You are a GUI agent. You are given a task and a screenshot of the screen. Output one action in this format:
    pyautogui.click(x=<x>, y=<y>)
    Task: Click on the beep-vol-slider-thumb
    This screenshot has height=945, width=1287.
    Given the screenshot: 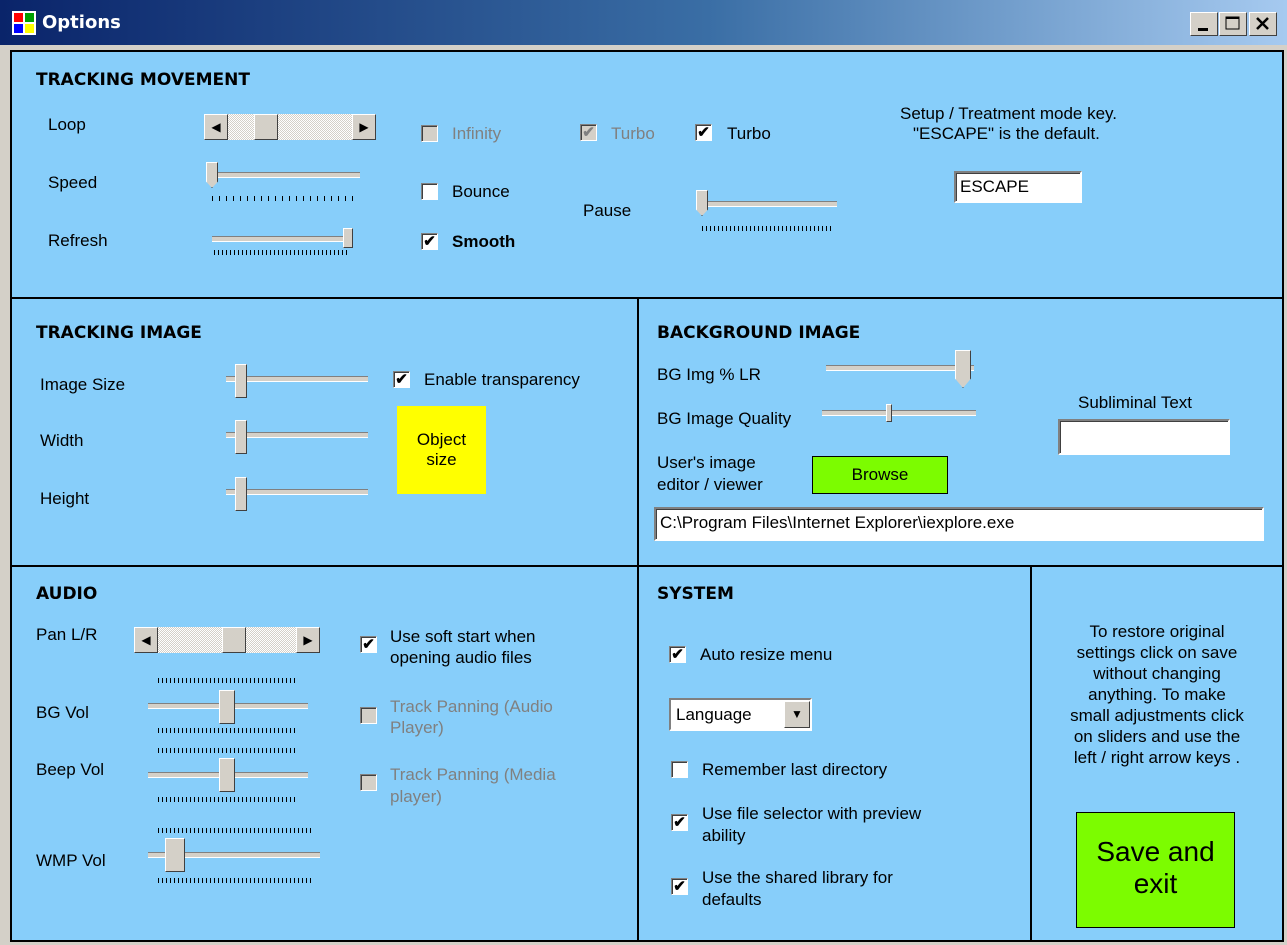 What is the action you would take?
    pyautogui.click(x=227, y=775)
    